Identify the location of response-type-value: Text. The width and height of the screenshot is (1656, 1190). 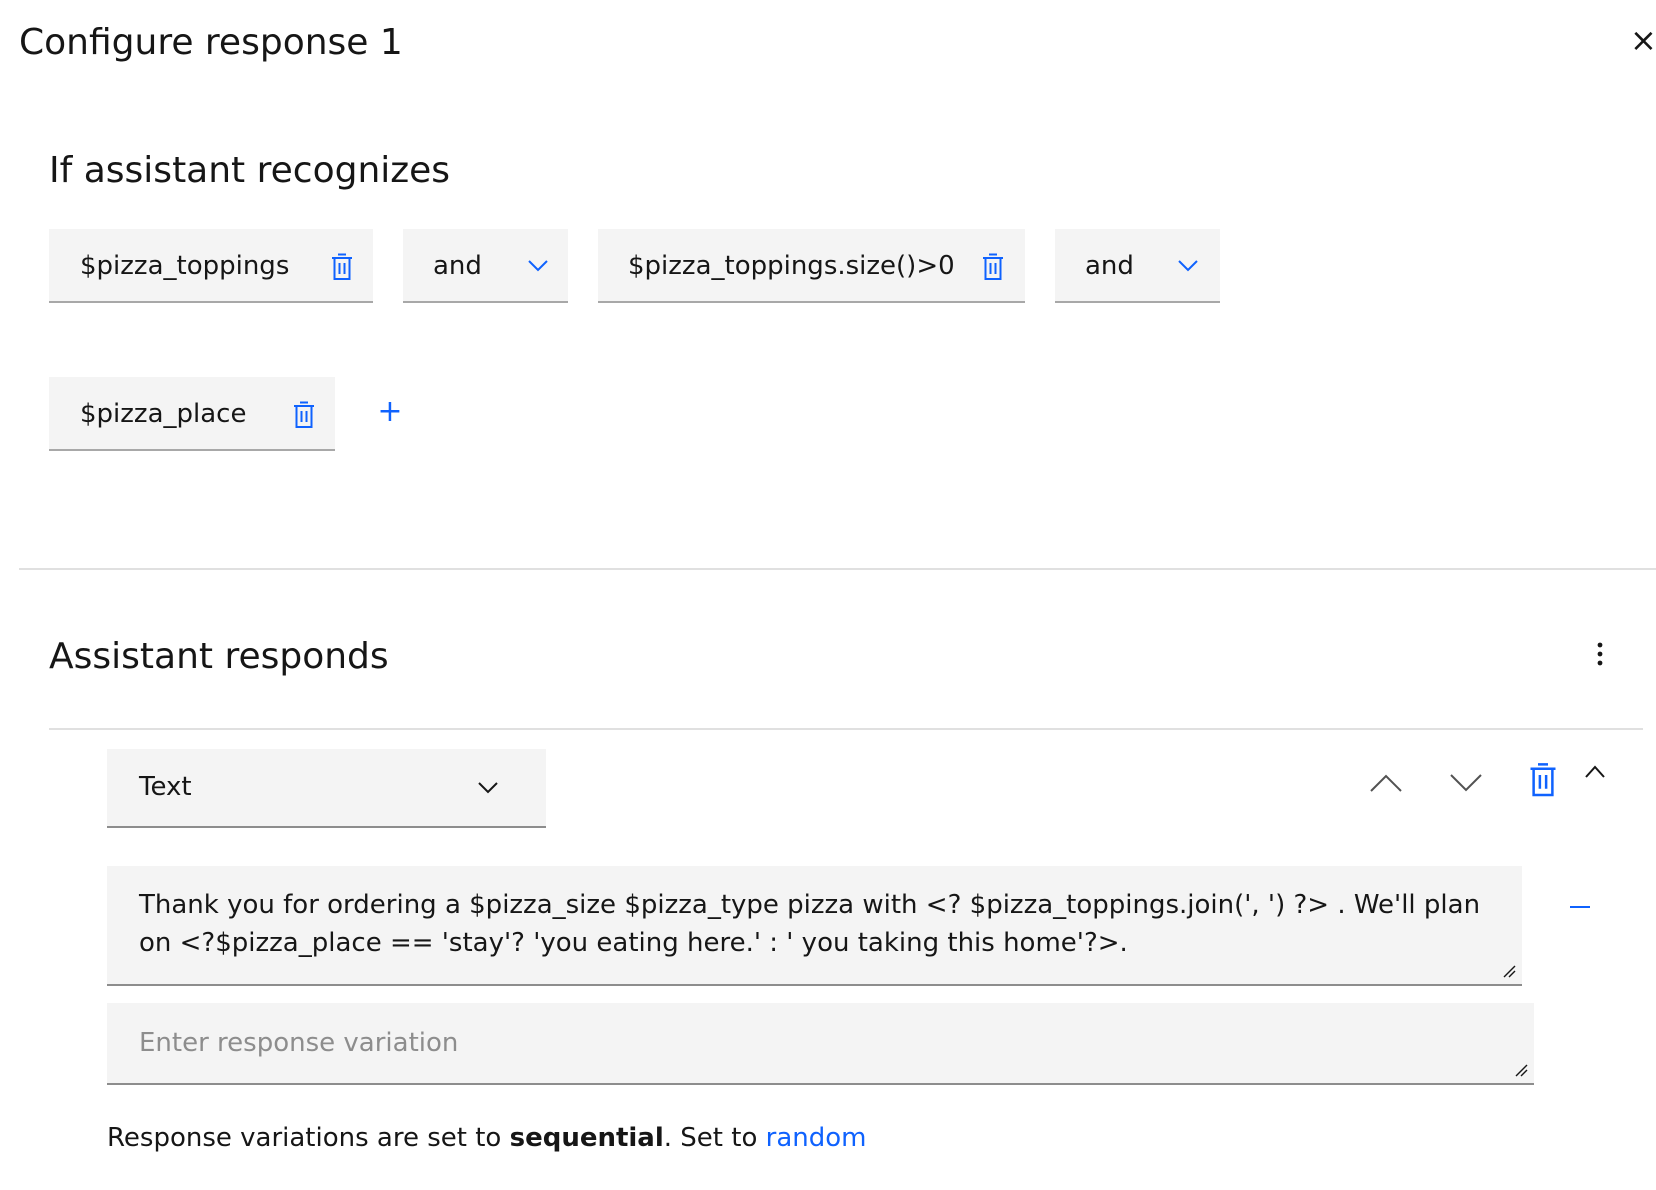
(165, 787).